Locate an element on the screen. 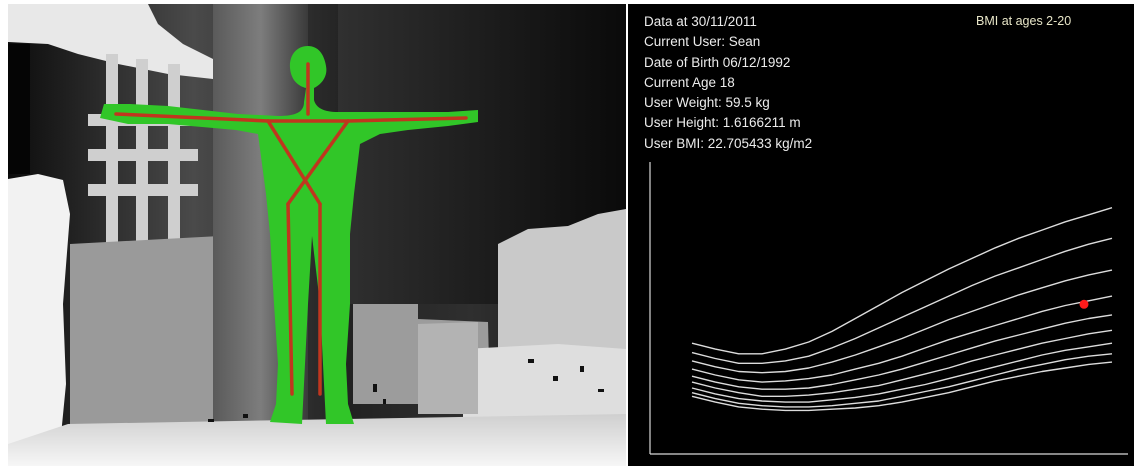  left-dark-strip is located at coordinates (19, 109).